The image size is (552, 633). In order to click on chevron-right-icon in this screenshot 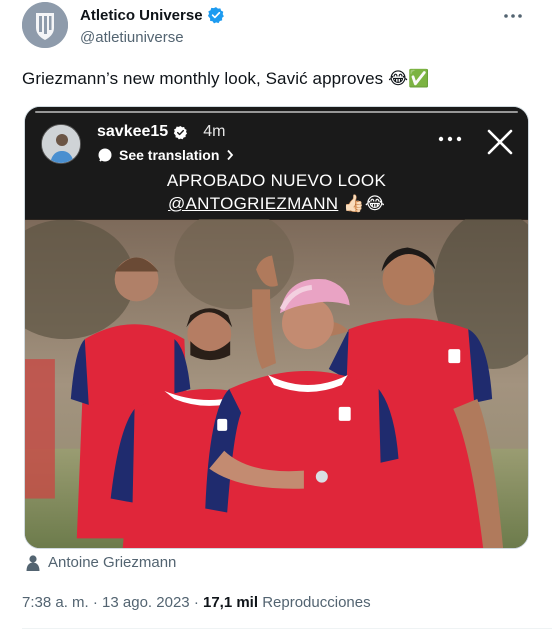, I will do `click(230, 155)`.